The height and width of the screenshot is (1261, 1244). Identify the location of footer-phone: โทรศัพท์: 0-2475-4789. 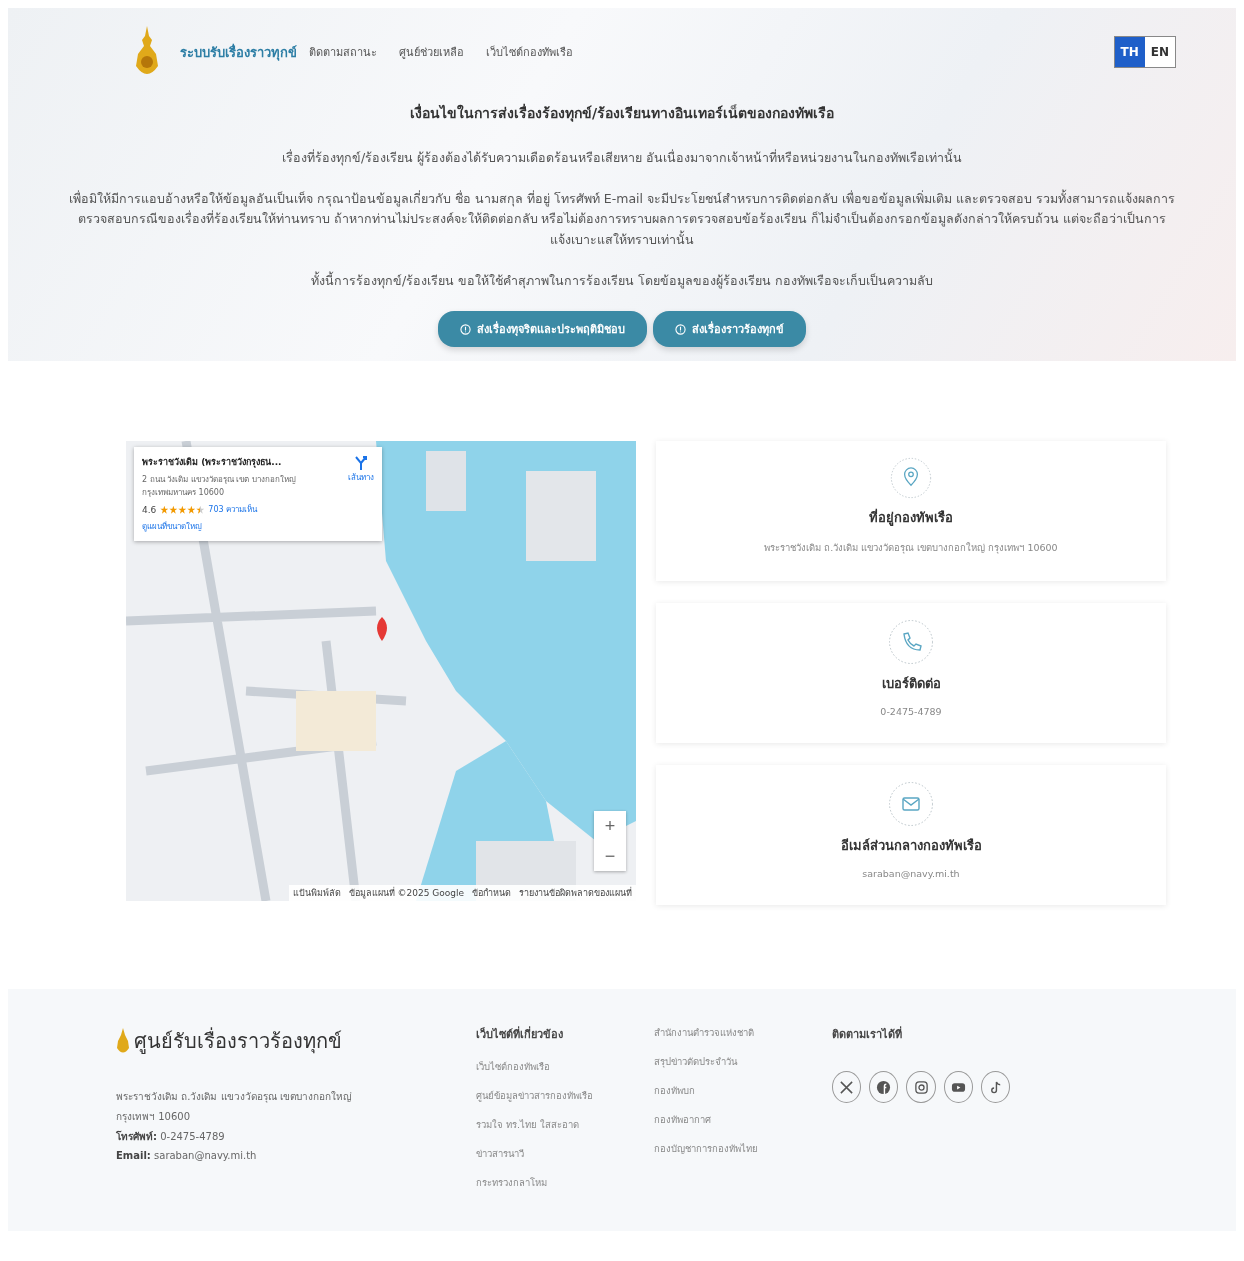
(171, 1137).